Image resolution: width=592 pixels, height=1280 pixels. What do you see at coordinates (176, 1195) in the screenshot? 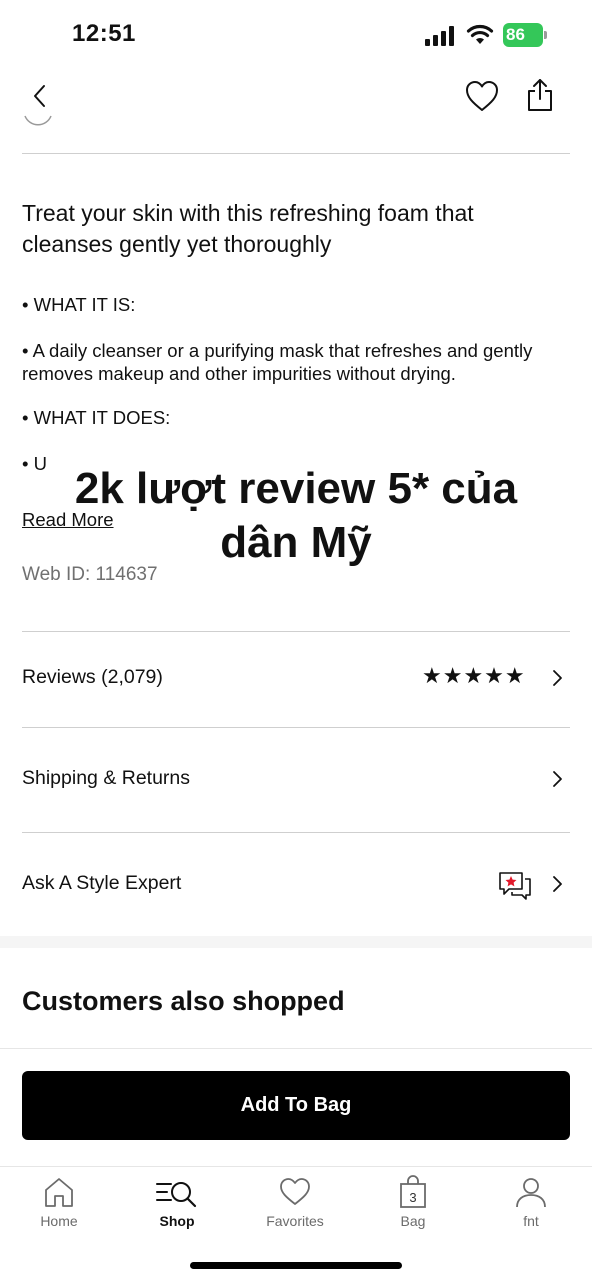
I see `search-list-icon` at bounding box center [176, 1195].